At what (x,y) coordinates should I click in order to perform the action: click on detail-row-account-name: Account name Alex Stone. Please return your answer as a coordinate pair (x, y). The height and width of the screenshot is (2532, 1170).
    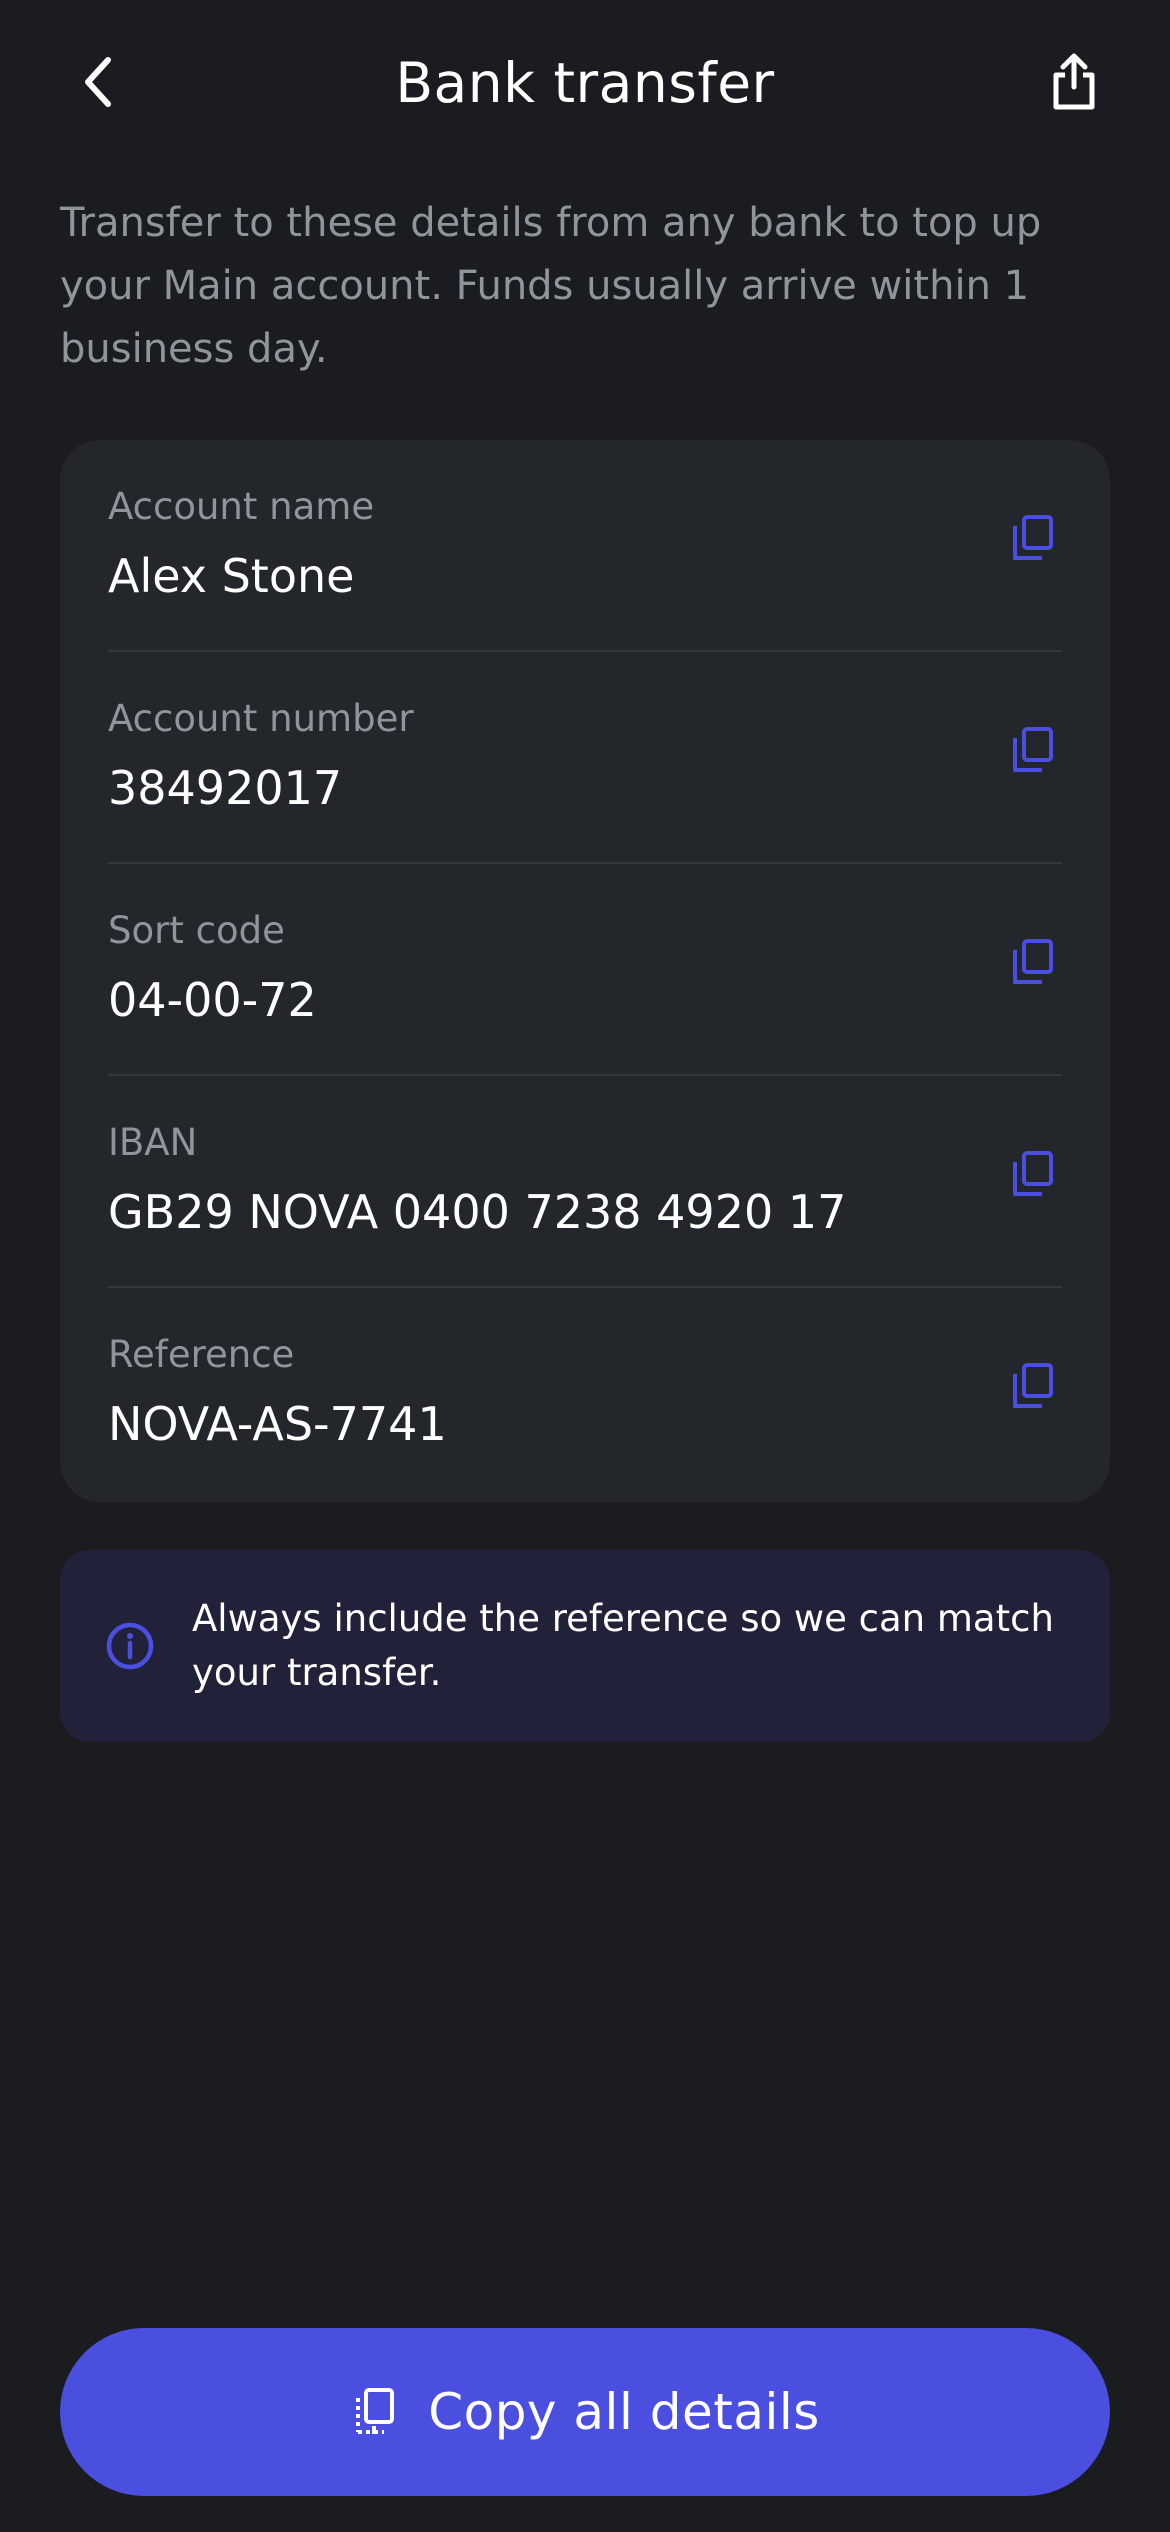
    Looking at the image, I should click on (585, 546).